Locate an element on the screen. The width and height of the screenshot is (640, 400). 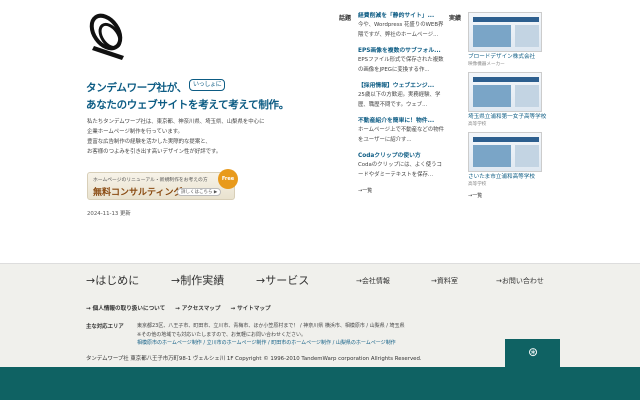
update-date: 2024-11-13 更新 is located at coordinates (109, 214).